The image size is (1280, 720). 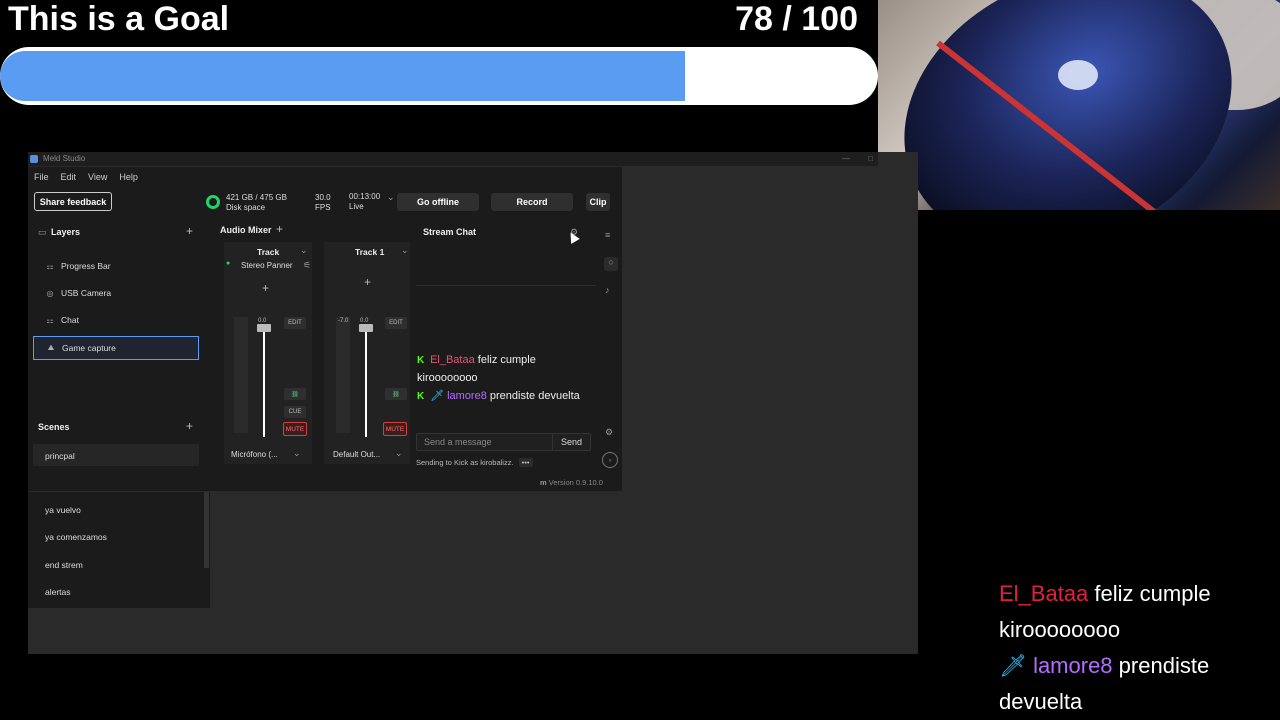 I want to click on overlay-chat-text: prendiste, so click(x=1164, y=665).